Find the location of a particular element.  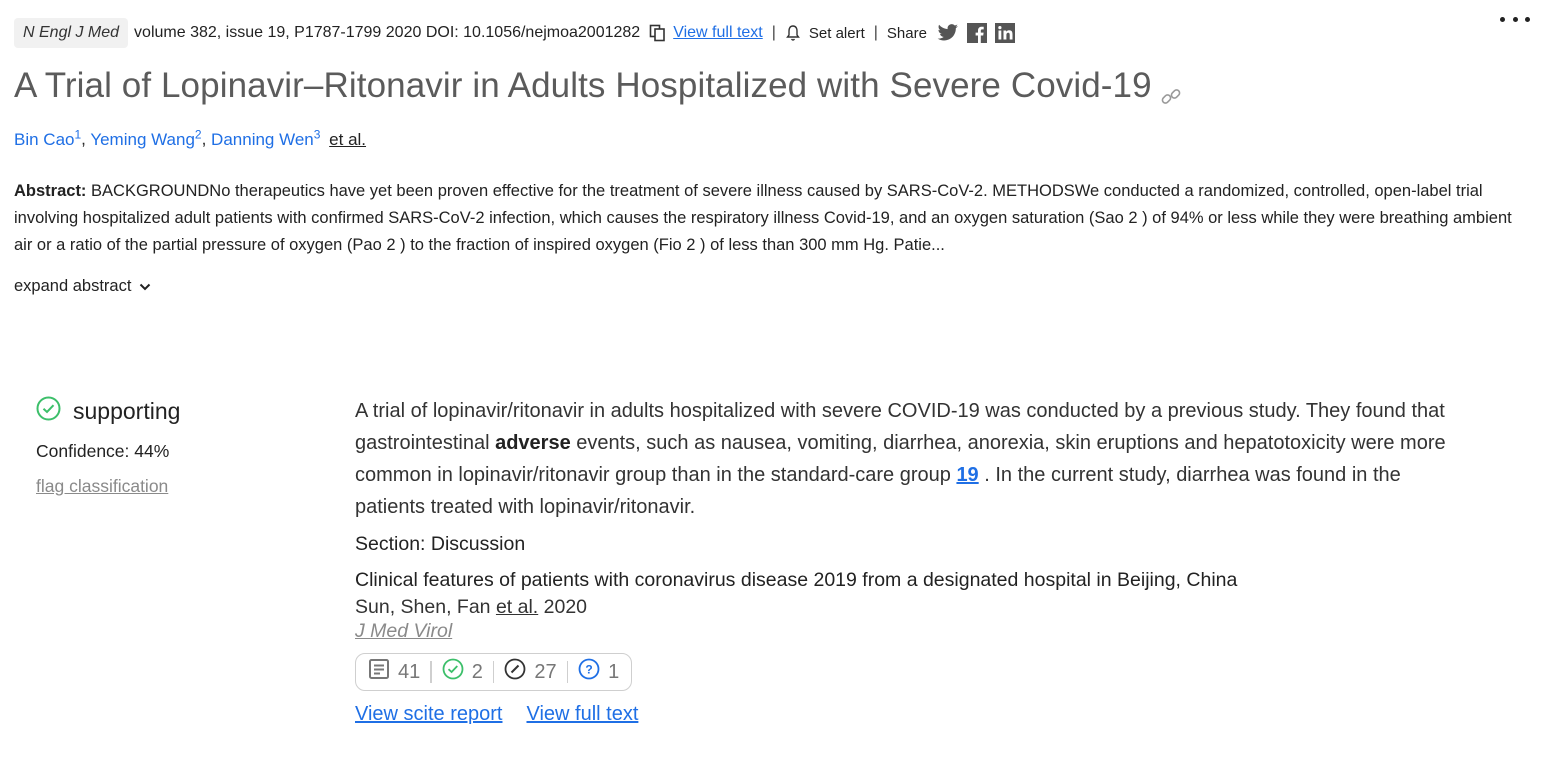

citing-year: 2020 is located at coordinates (565, 607).